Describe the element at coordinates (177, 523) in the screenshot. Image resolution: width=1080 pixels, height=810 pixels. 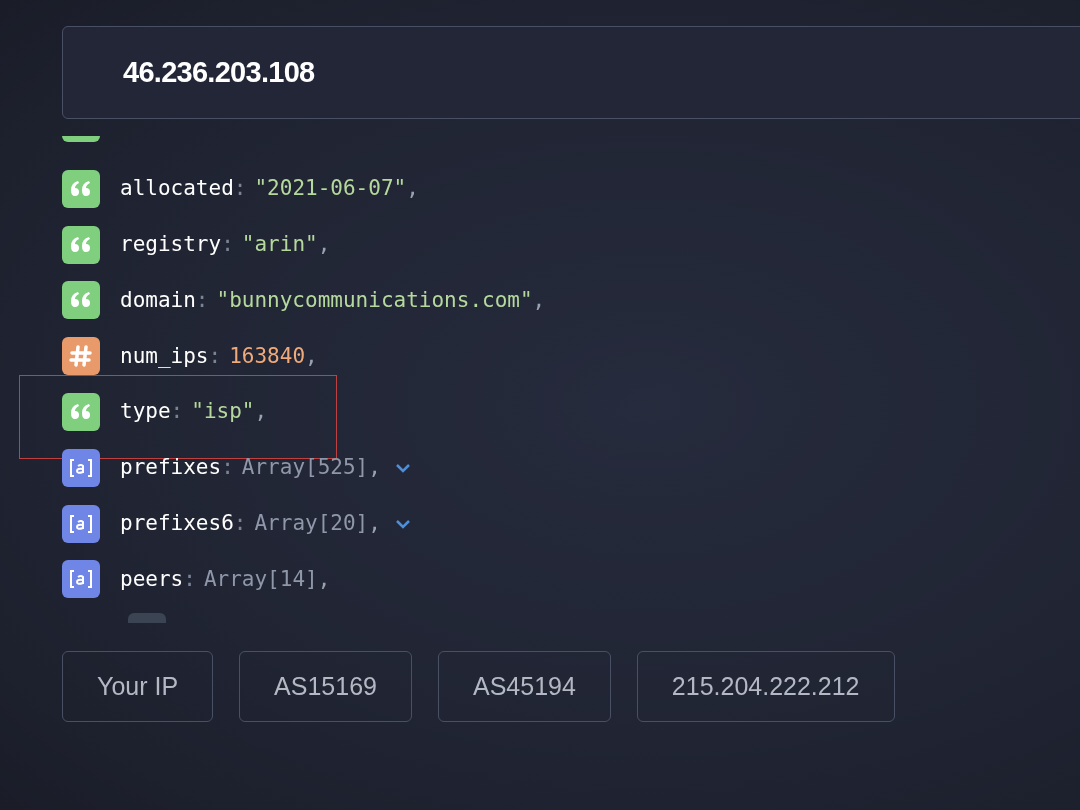
I see `field-key: prefixes6` at that location.